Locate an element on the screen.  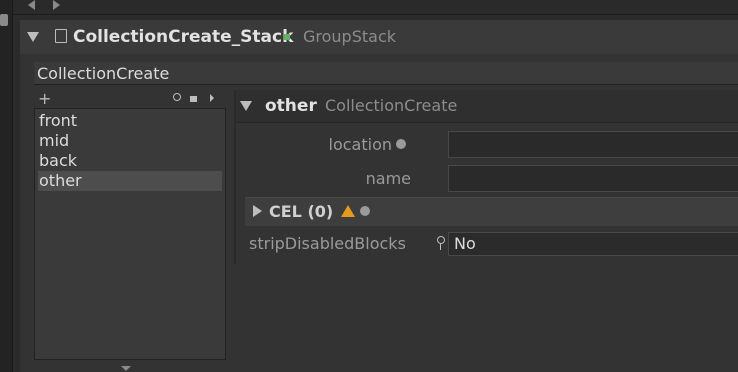
edge-handle-icon is located at coordinates (4, 20).